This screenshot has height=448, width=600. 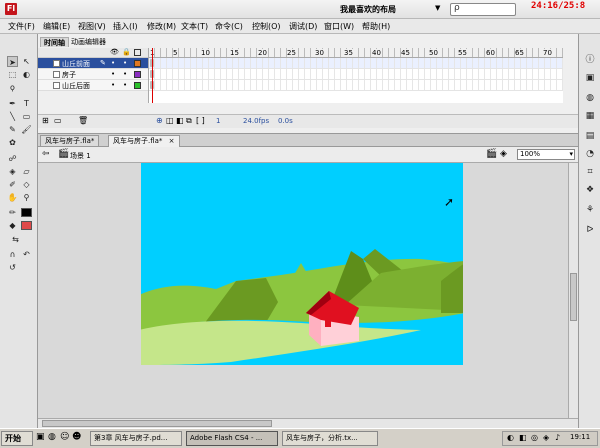 What do you see at coordinates (546, 154) in the screenshot?
I see `zoom-select: 100% ▾` at bounding box center [546, 154].